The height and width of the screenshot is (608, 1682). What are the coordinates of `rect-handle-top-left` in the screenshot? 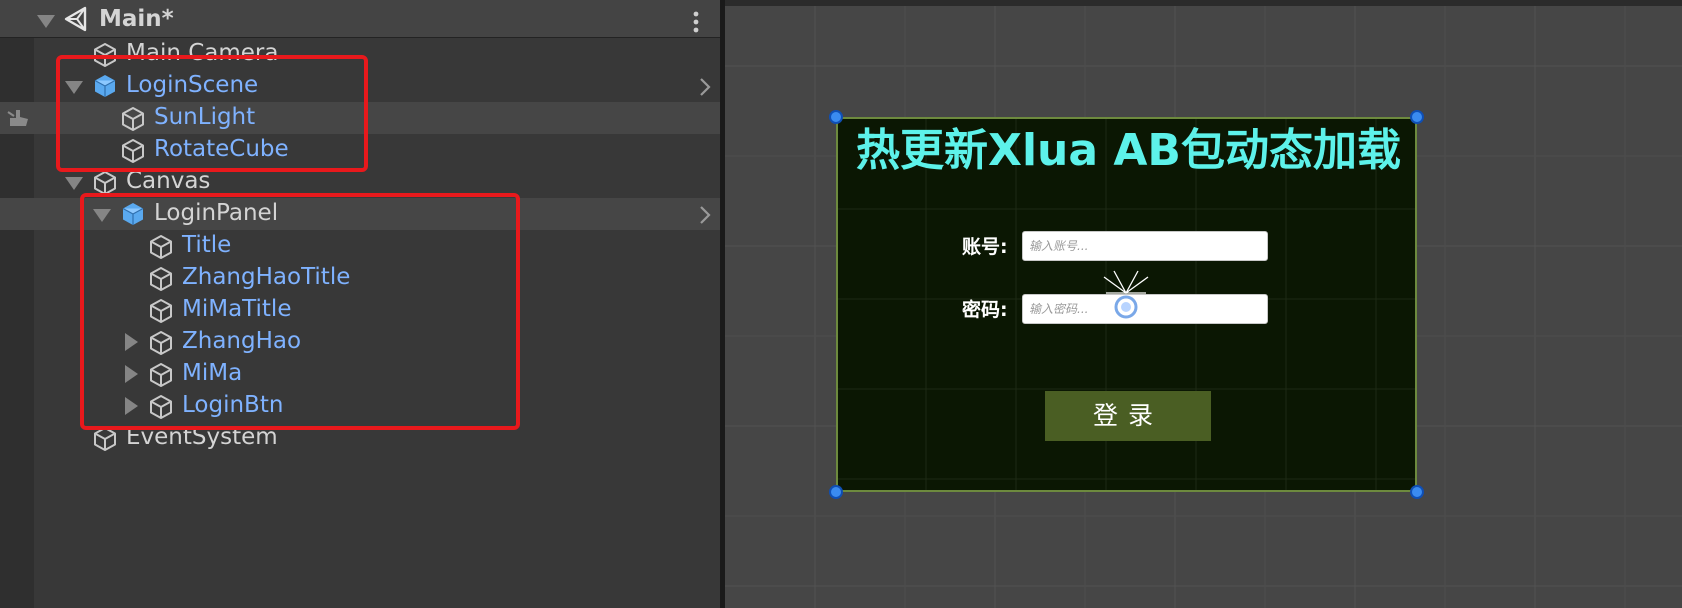 It's located at (836, 117).